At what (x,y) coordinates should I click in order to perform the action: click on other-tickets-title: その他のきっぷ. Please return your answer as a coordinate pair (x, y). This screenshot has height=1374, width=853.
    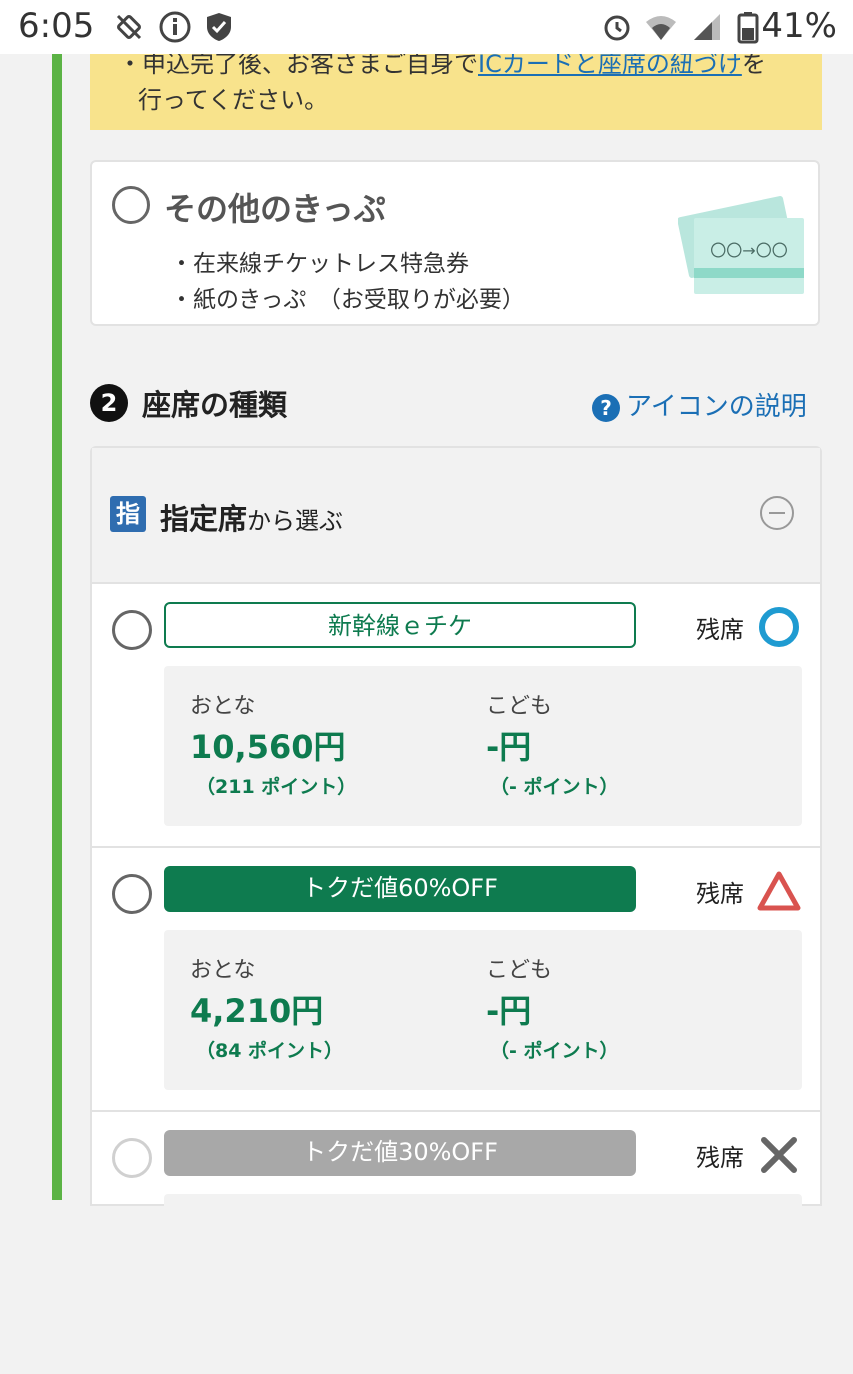
    Looking at the image, I should click on (275, 209).